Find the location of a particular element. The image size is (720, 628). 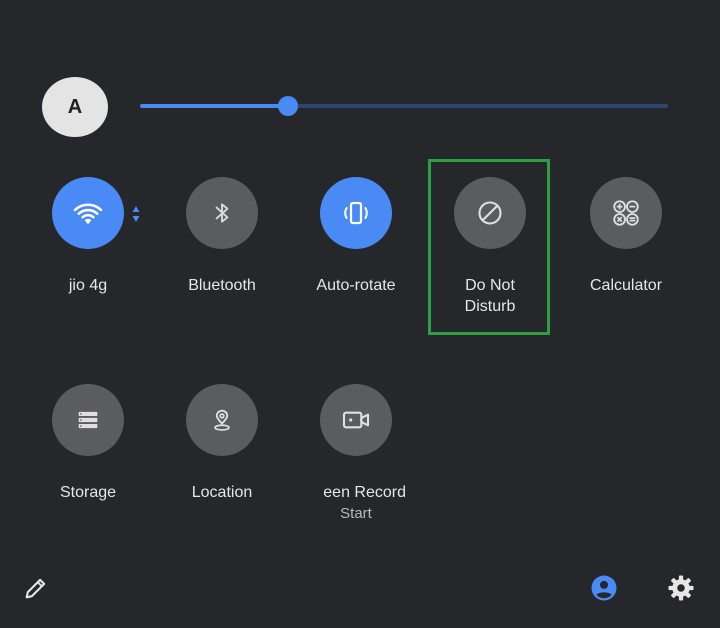

location-icon is located at coordinates (222, 420).